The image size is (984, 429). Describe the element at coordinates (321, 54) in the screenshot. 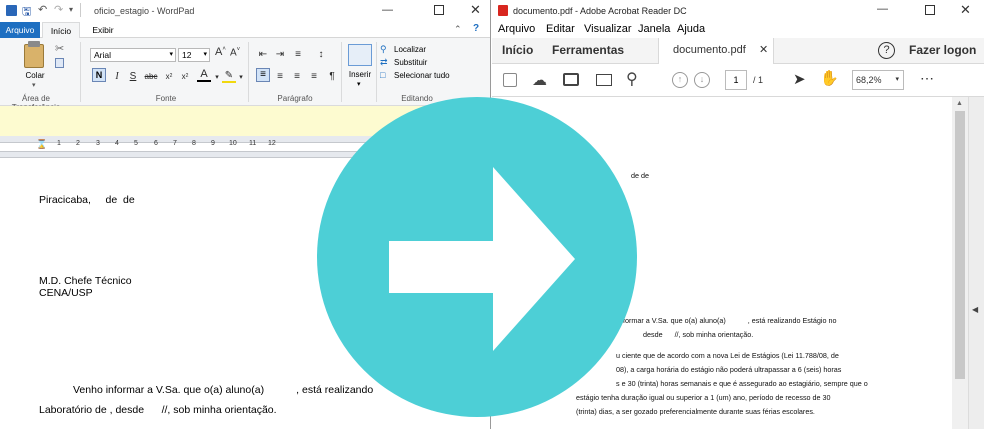

I see `line-spacing-icon: ↕` at that location.